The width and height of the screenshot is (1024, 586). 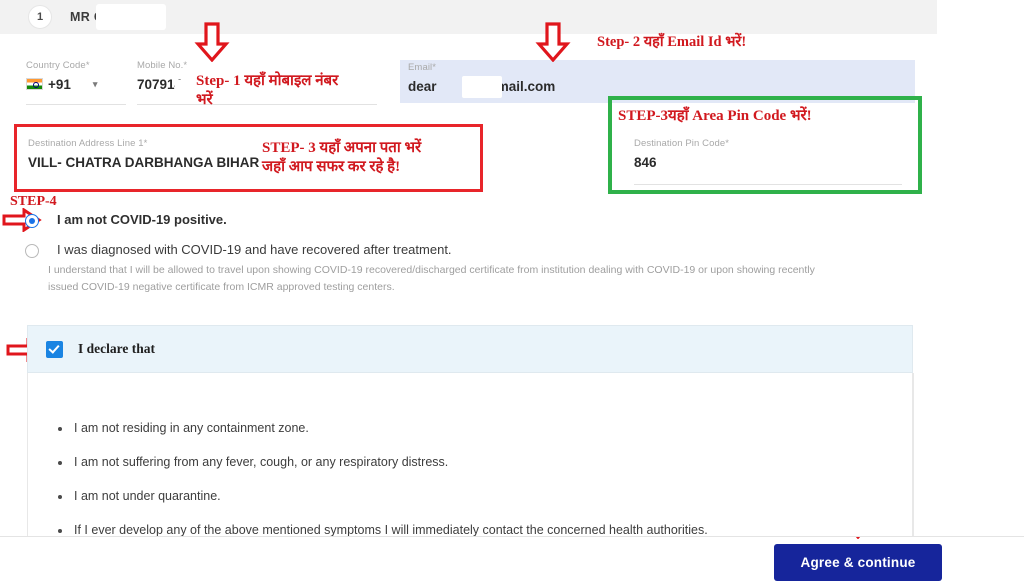 I want to click on covid-option-not-positive-label: I am not COVID-19 positive., so click(x=142, y=219).